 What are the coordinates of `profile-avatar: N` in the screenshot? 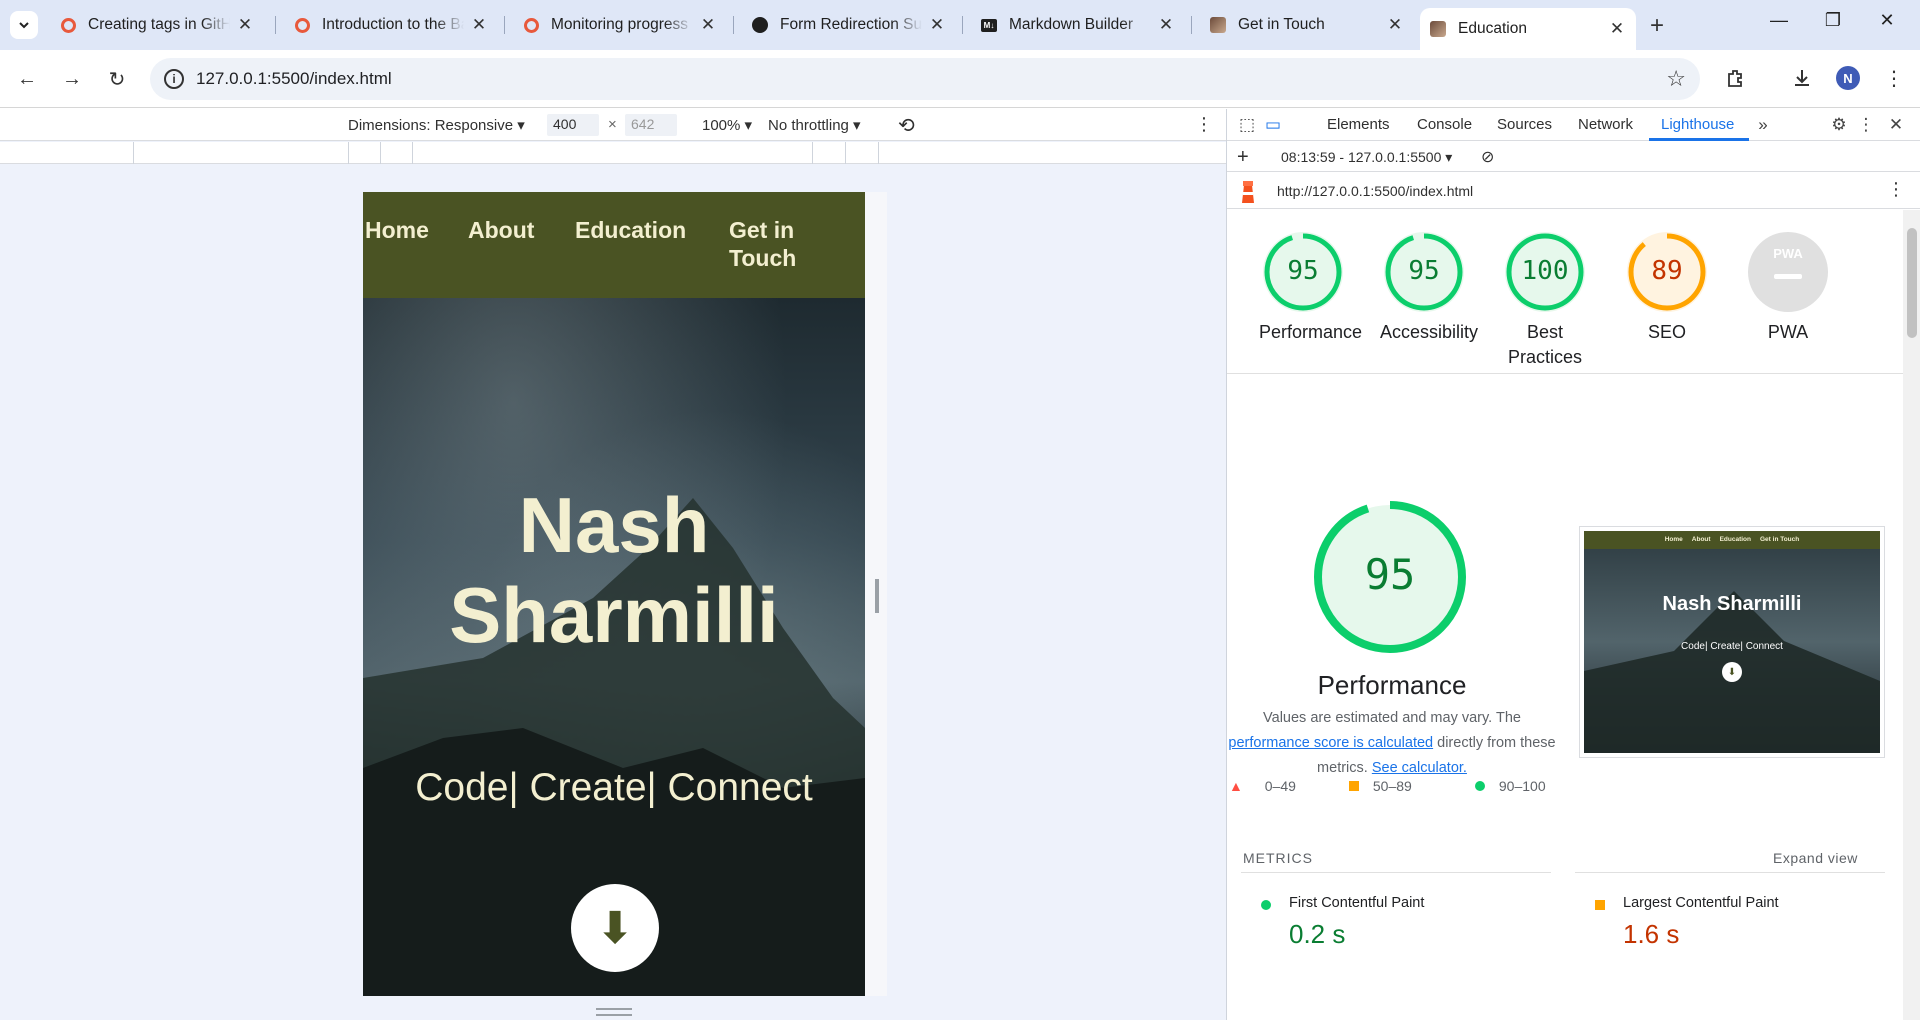 It's located at (1848, 78).